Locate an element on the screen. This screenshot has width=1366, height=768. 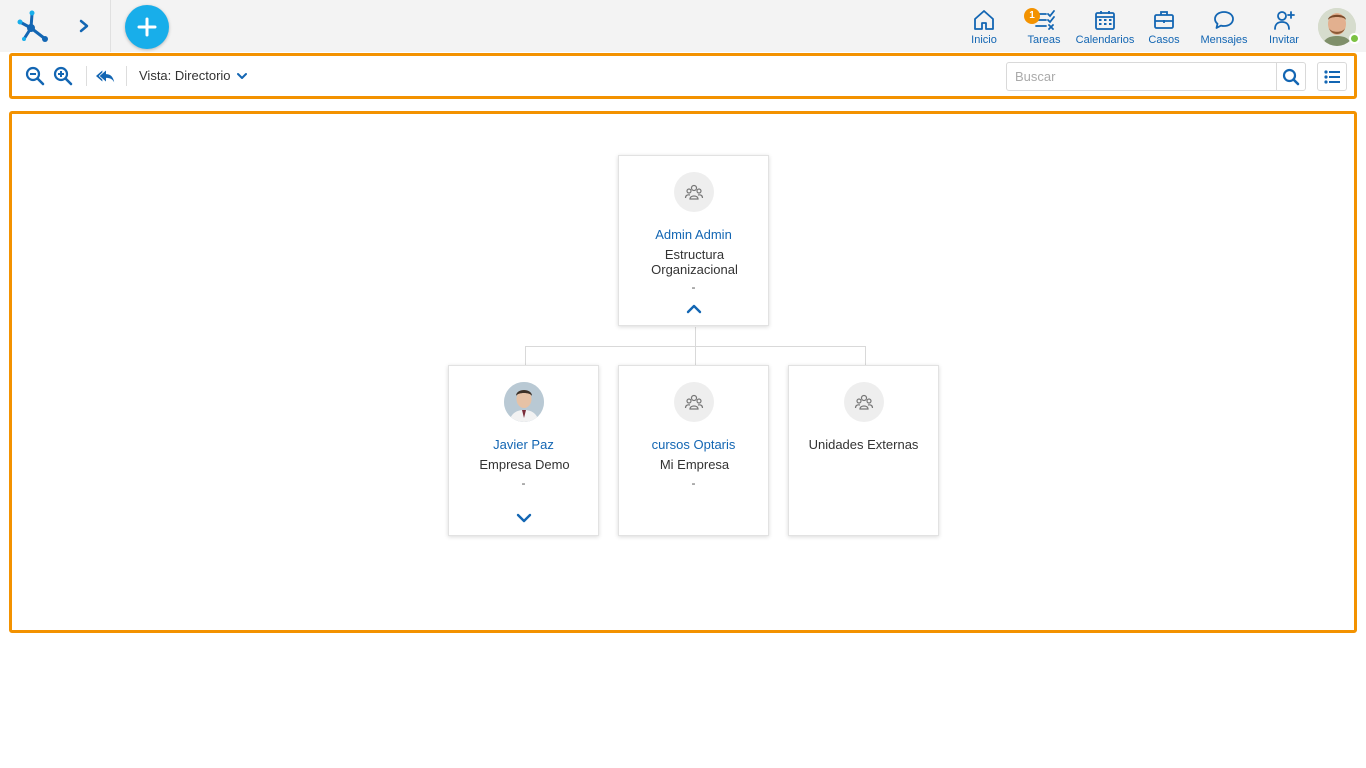
nav-mensajes-label: Mensajes is located at coordinates (1224, 40).